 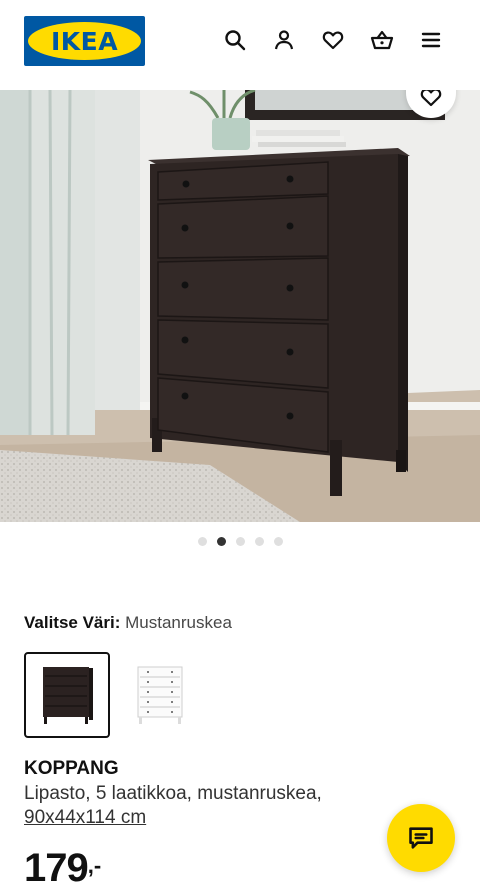 I want to click on color-swatch-white, so click(x=160, y=695).